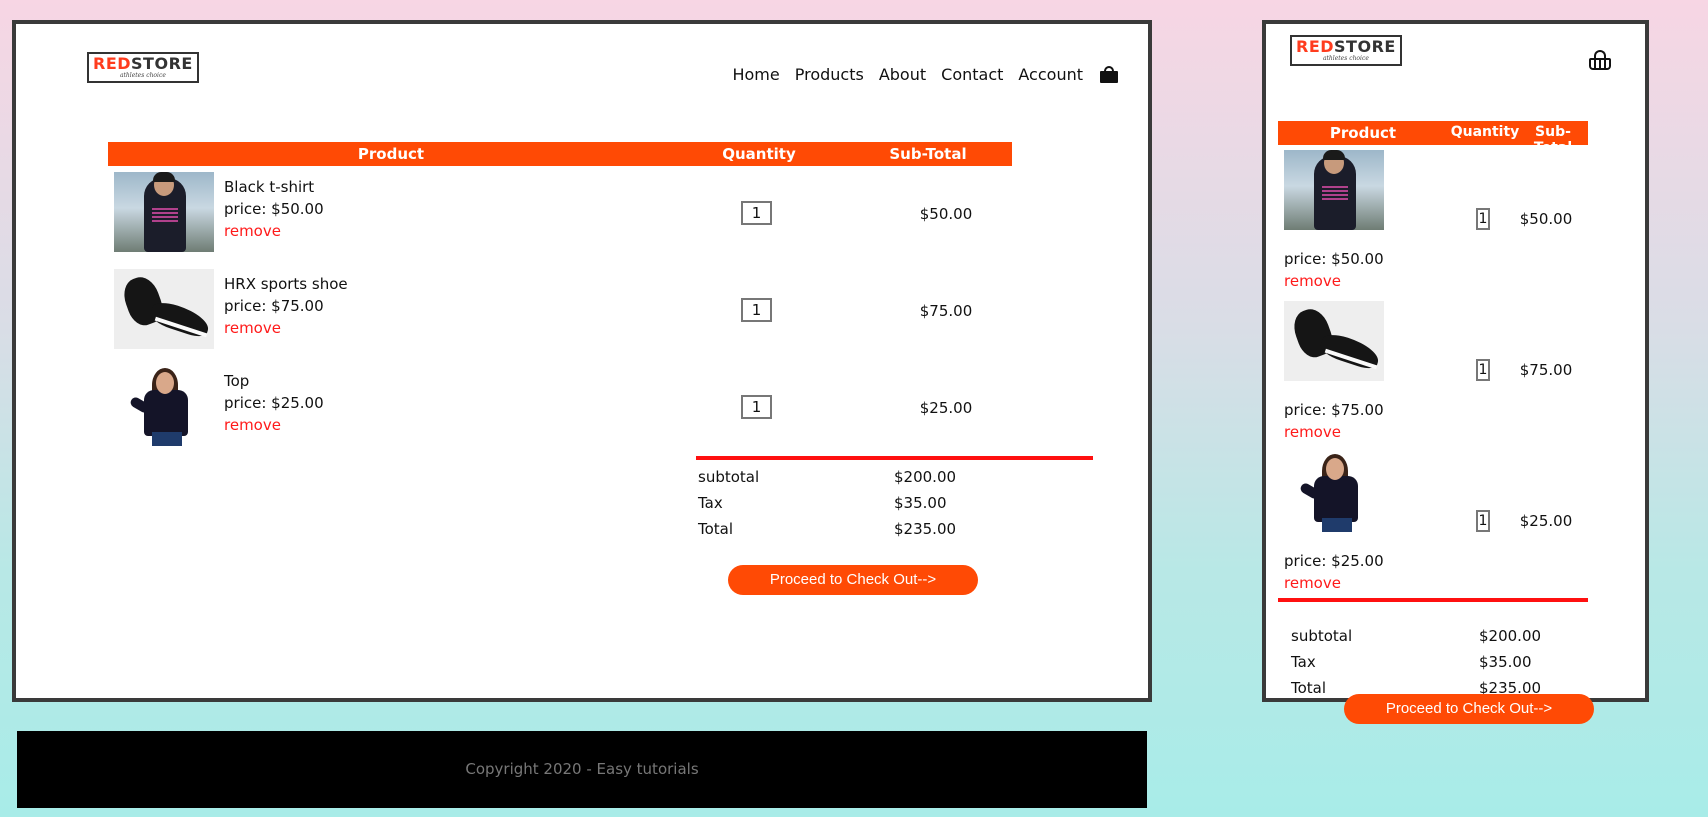  What do you see at coordinates (716, 529) in the screenshot?
I see `total-label: Total` at bounding box center [716, 529].